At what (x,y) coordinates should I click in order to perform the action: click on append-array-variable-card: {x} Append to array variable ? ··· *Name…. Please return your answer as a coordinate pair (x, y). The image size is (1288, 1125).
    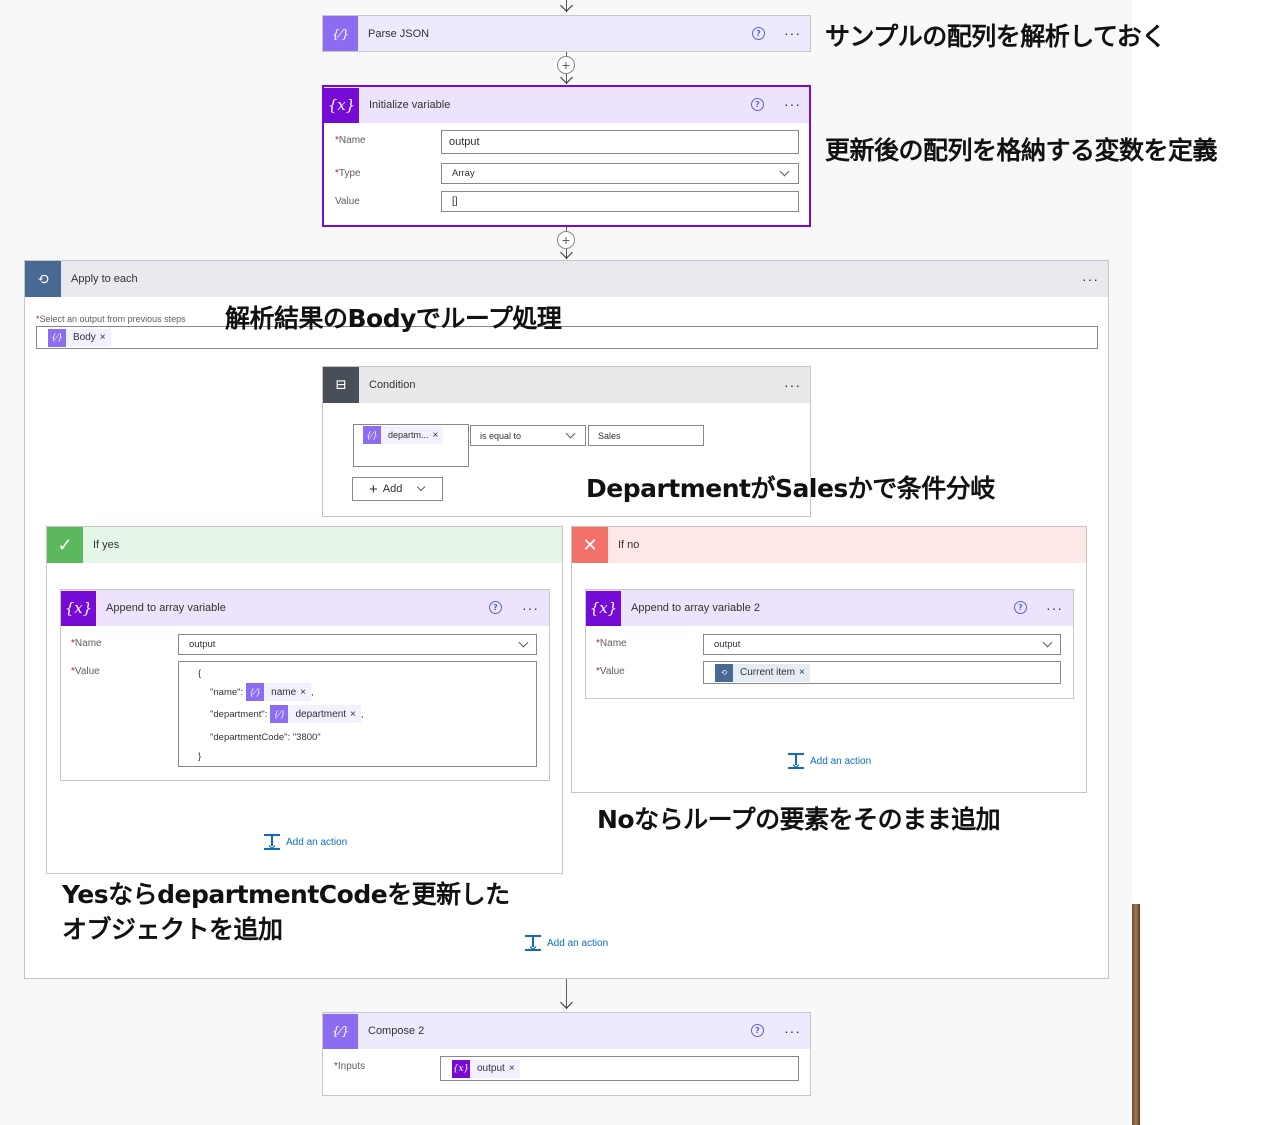
    Looking at the image, I should click on (305, 685).